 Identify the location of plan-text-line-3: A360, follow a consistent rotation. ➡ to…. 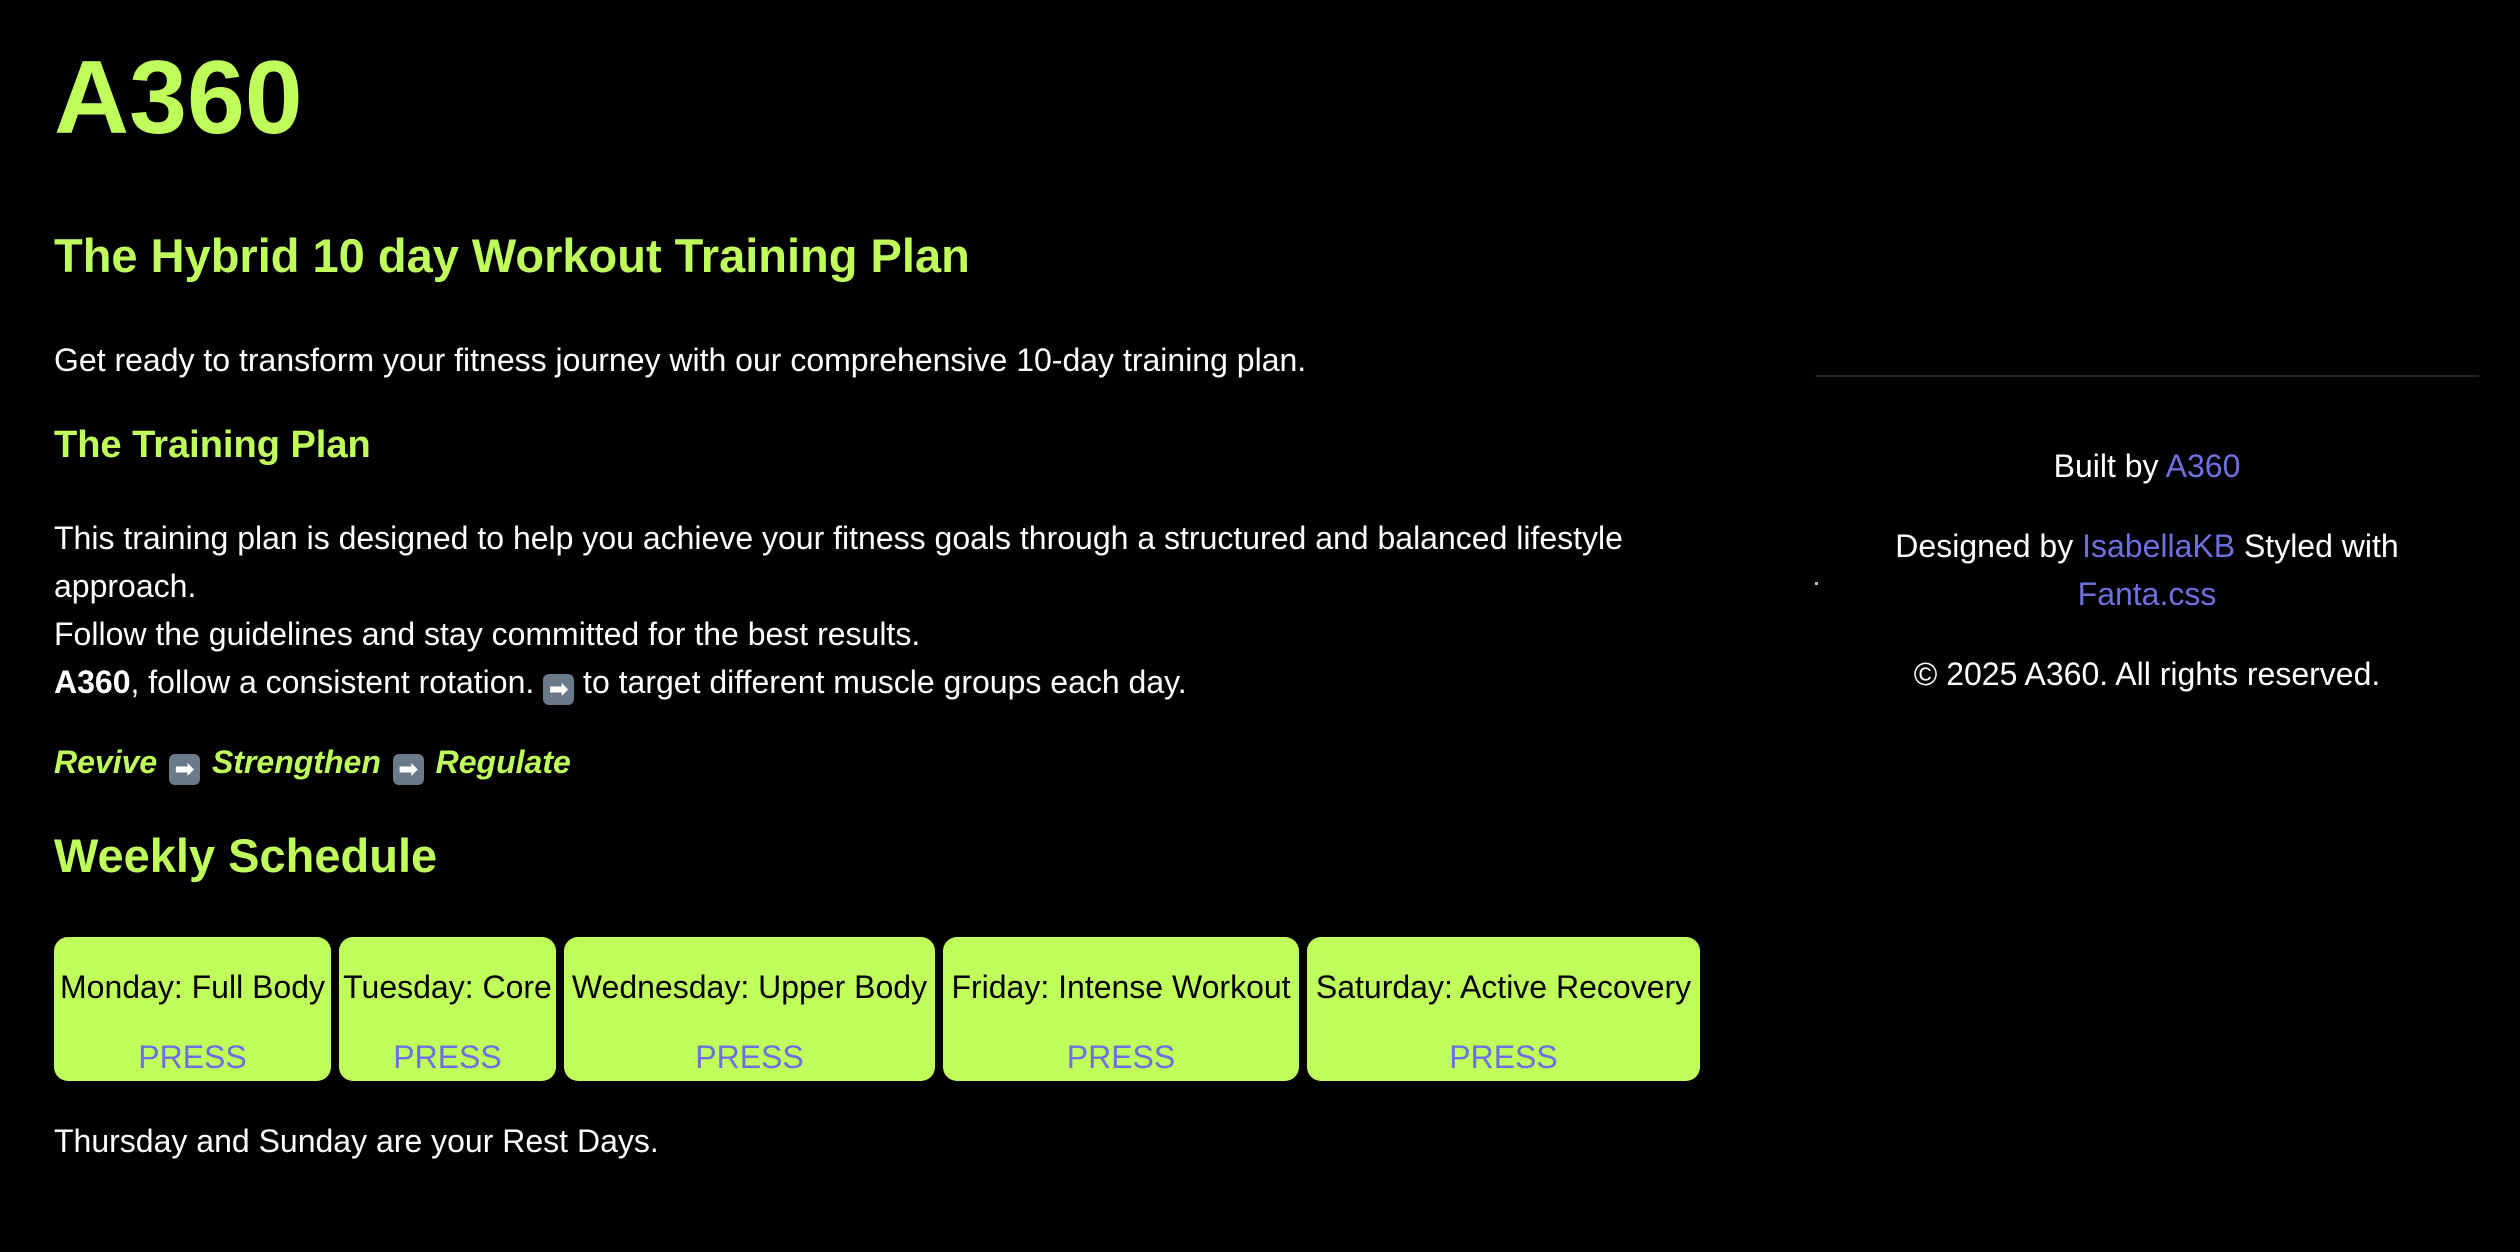
(879, 682).